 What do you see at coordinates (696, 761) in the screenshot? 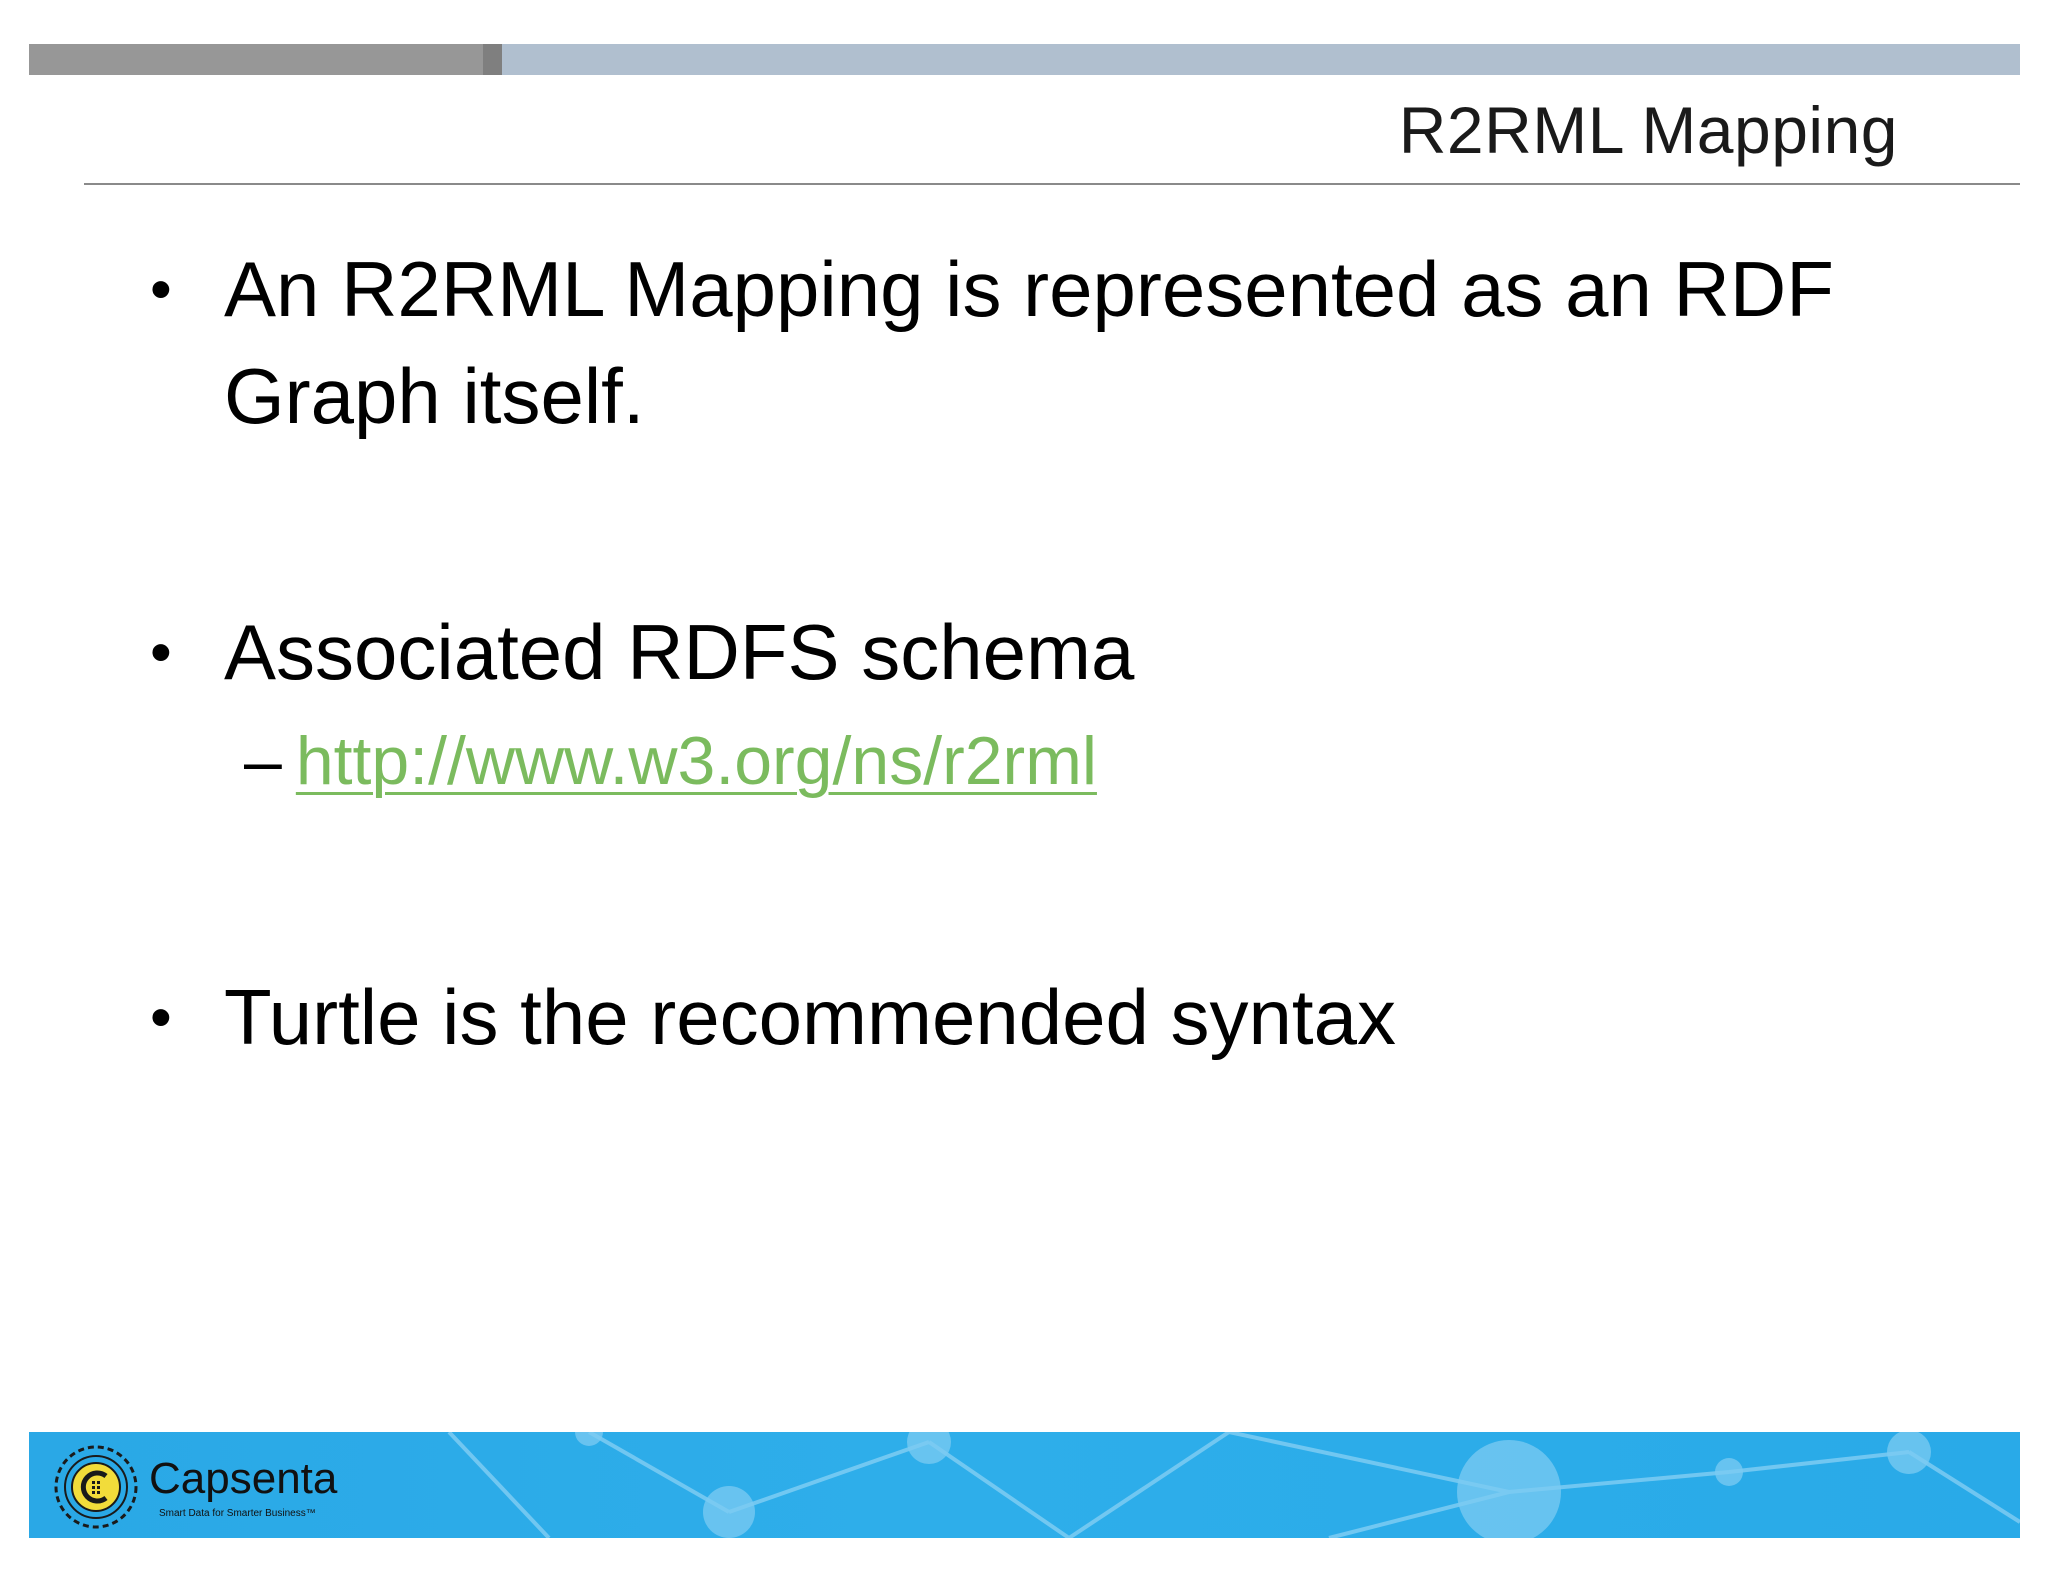
I see `r2rml-schema-link: http://www.w3.org/ns/r2rml` at bounding box center [696, 761].